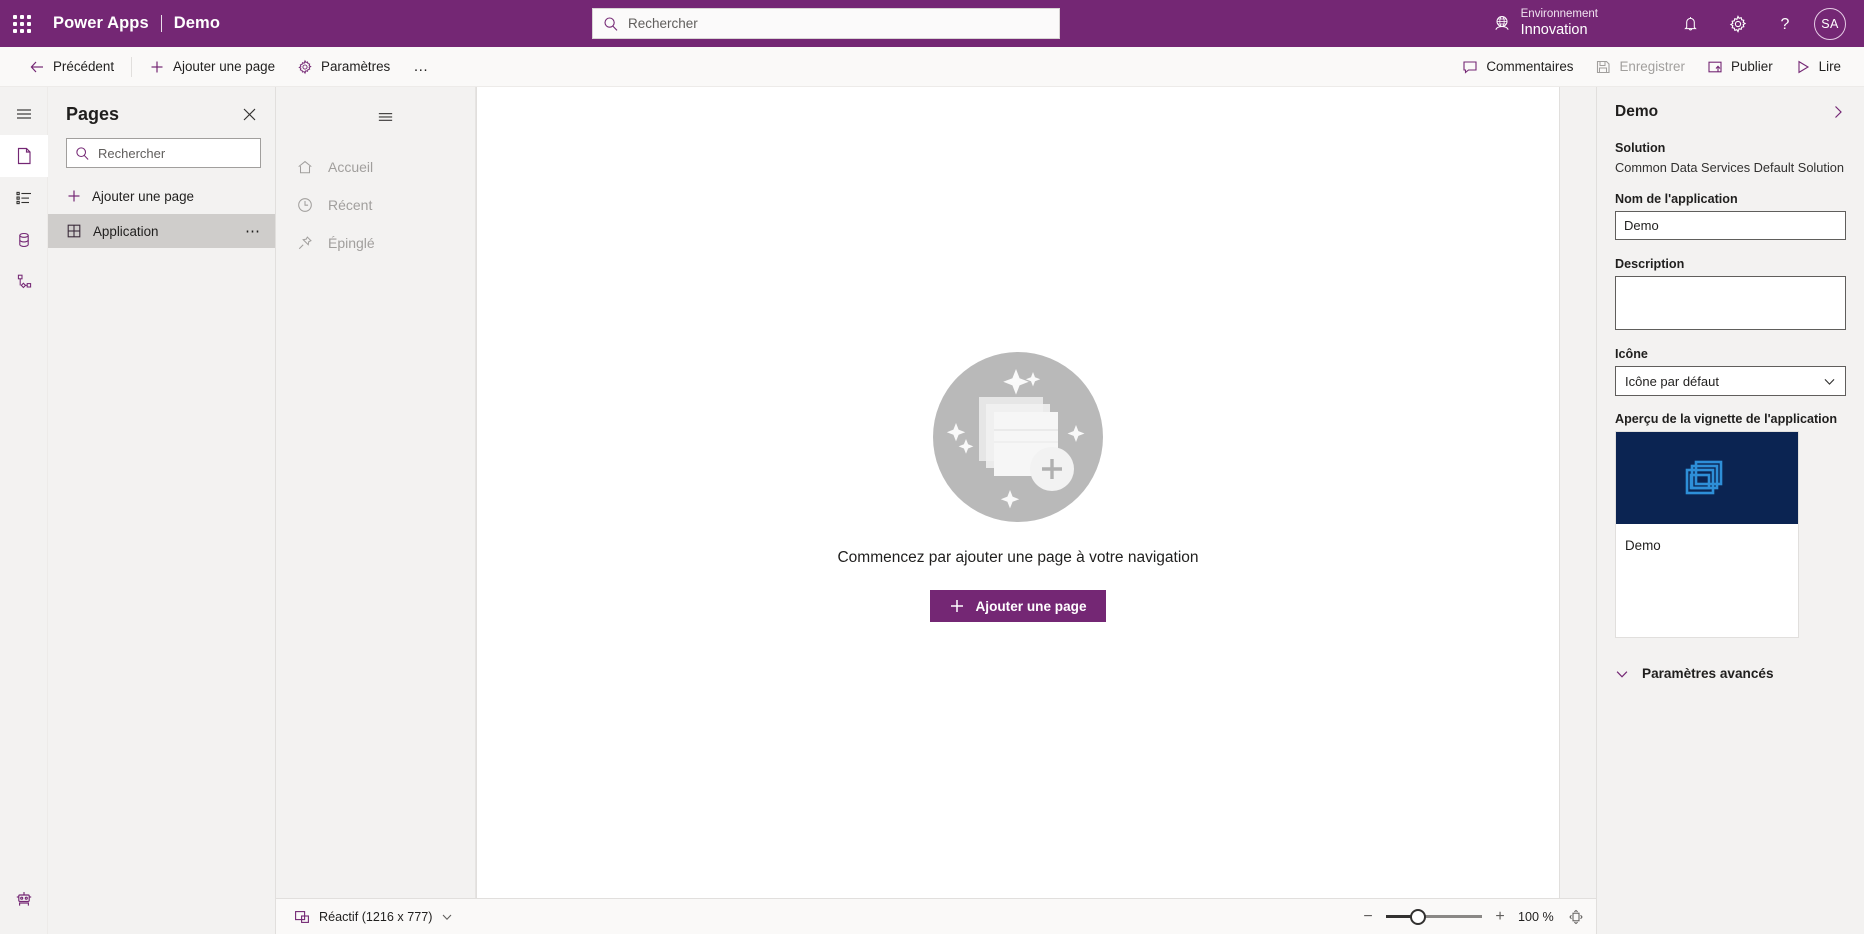 The width and height of the screenshot is (1864, 934). I want to click on automation-flow-icon, so click(24, 282).